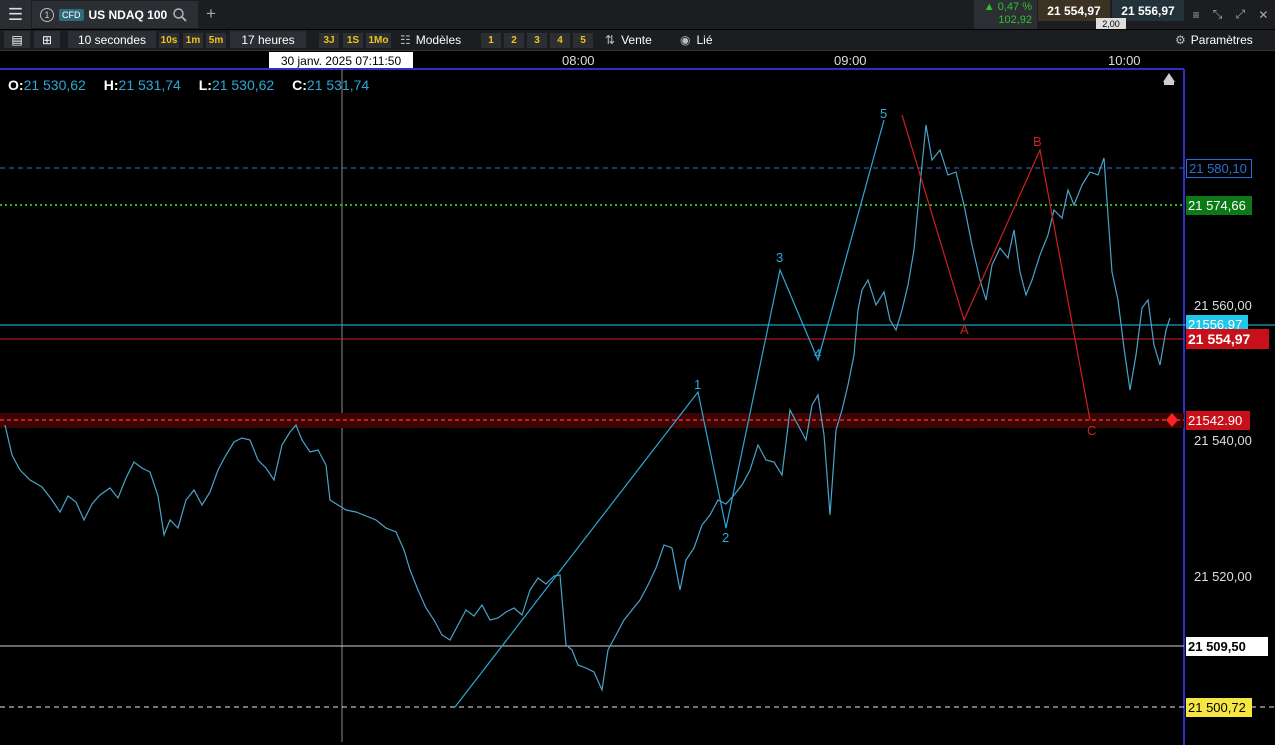 The height and width of the screenshot is (745, 1275). I want to click on close-label: C:, so click(299, 85).